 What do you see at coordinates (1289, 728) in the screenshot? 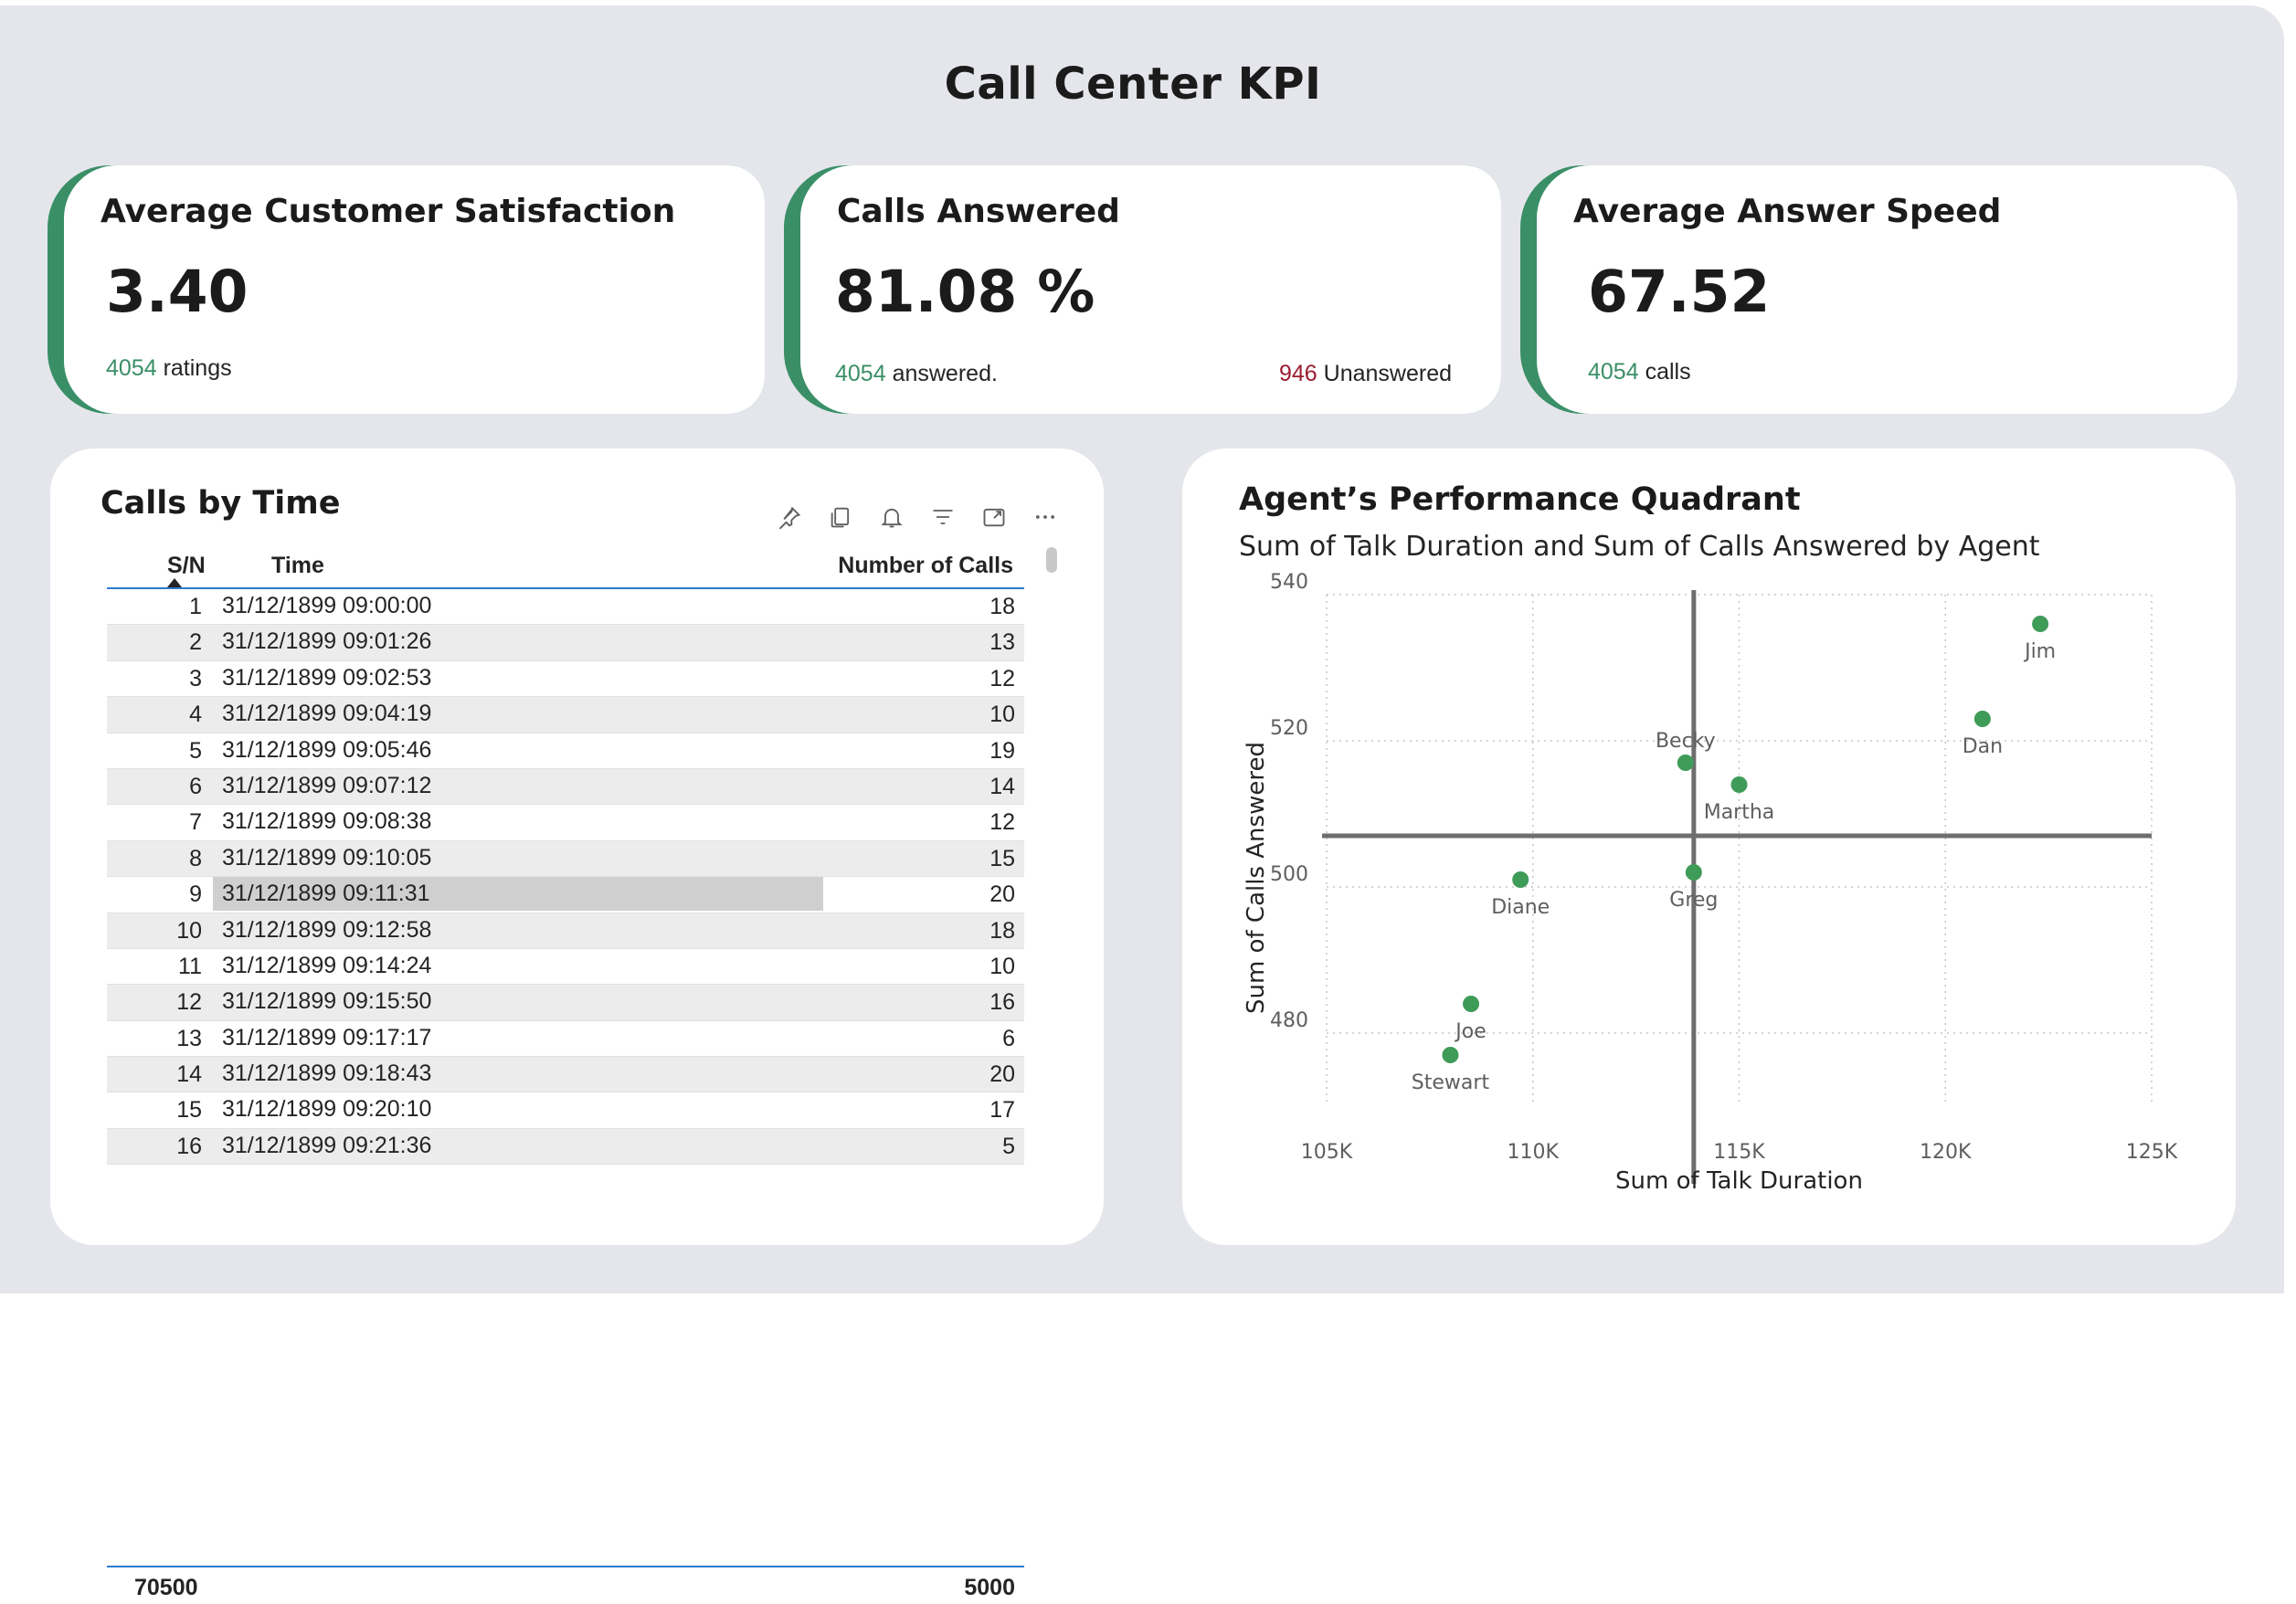
I see `y-tick-label: 520` at bounding box center [1289, 728].